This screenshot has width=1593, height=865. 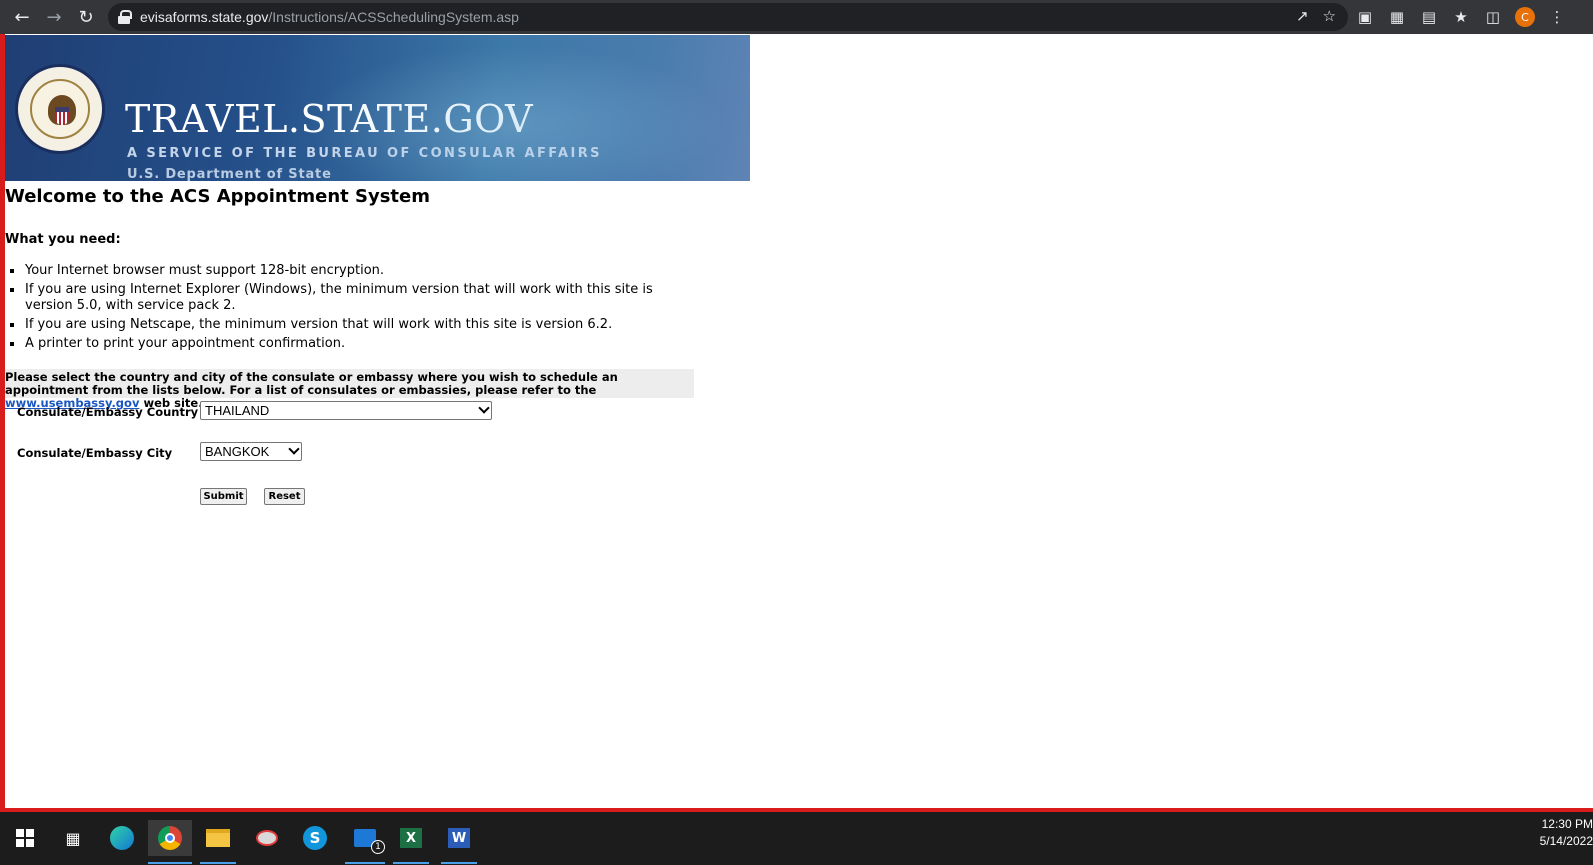 What do you see at coordinates (125, 17) in the screenshot?
I see `lock-icon` at bounding box center [125, 17].